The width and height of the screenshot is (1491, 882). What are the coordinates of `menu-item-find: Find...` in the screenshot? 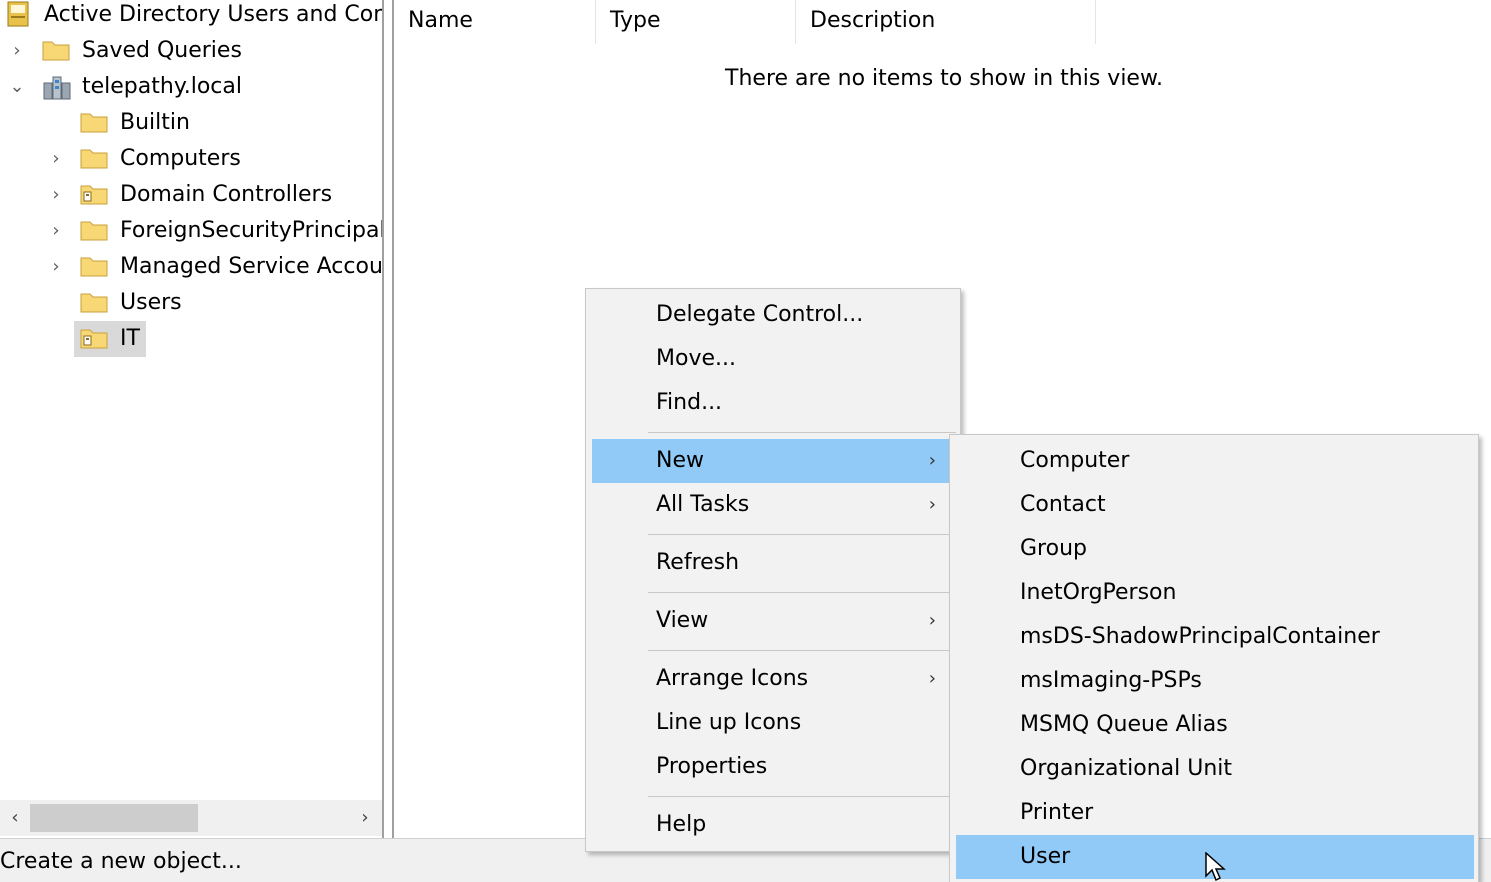 It's located at (773, 403).